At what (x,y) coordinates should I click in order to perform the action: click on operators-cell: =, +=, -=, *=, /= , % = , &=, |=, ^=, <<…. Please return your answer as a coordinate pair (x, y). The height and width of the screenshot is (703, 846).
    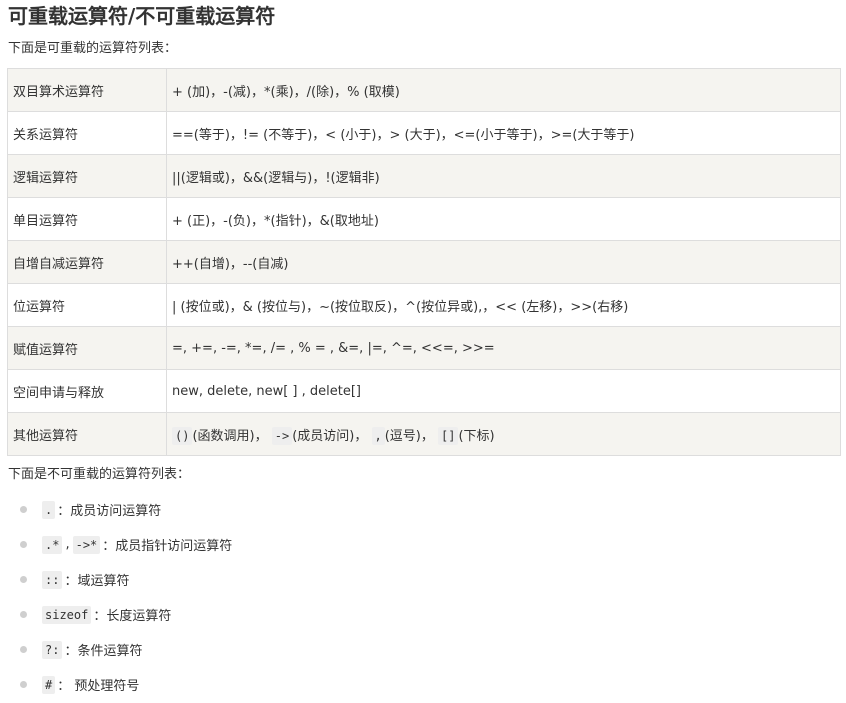
    Looking at the image, I should click on (503, 348).